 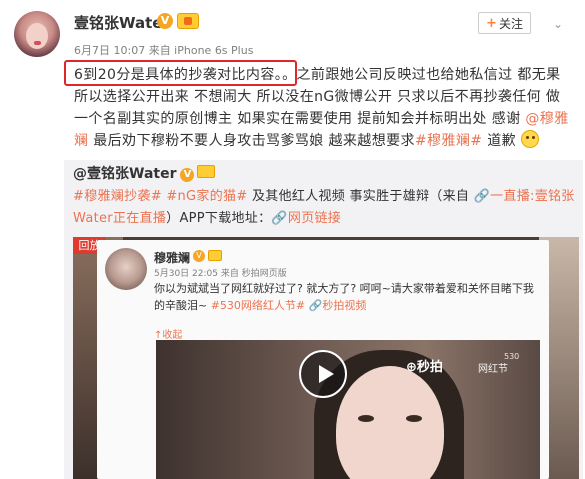 I want to click on avatar-lips, so click(x=37, y=43).